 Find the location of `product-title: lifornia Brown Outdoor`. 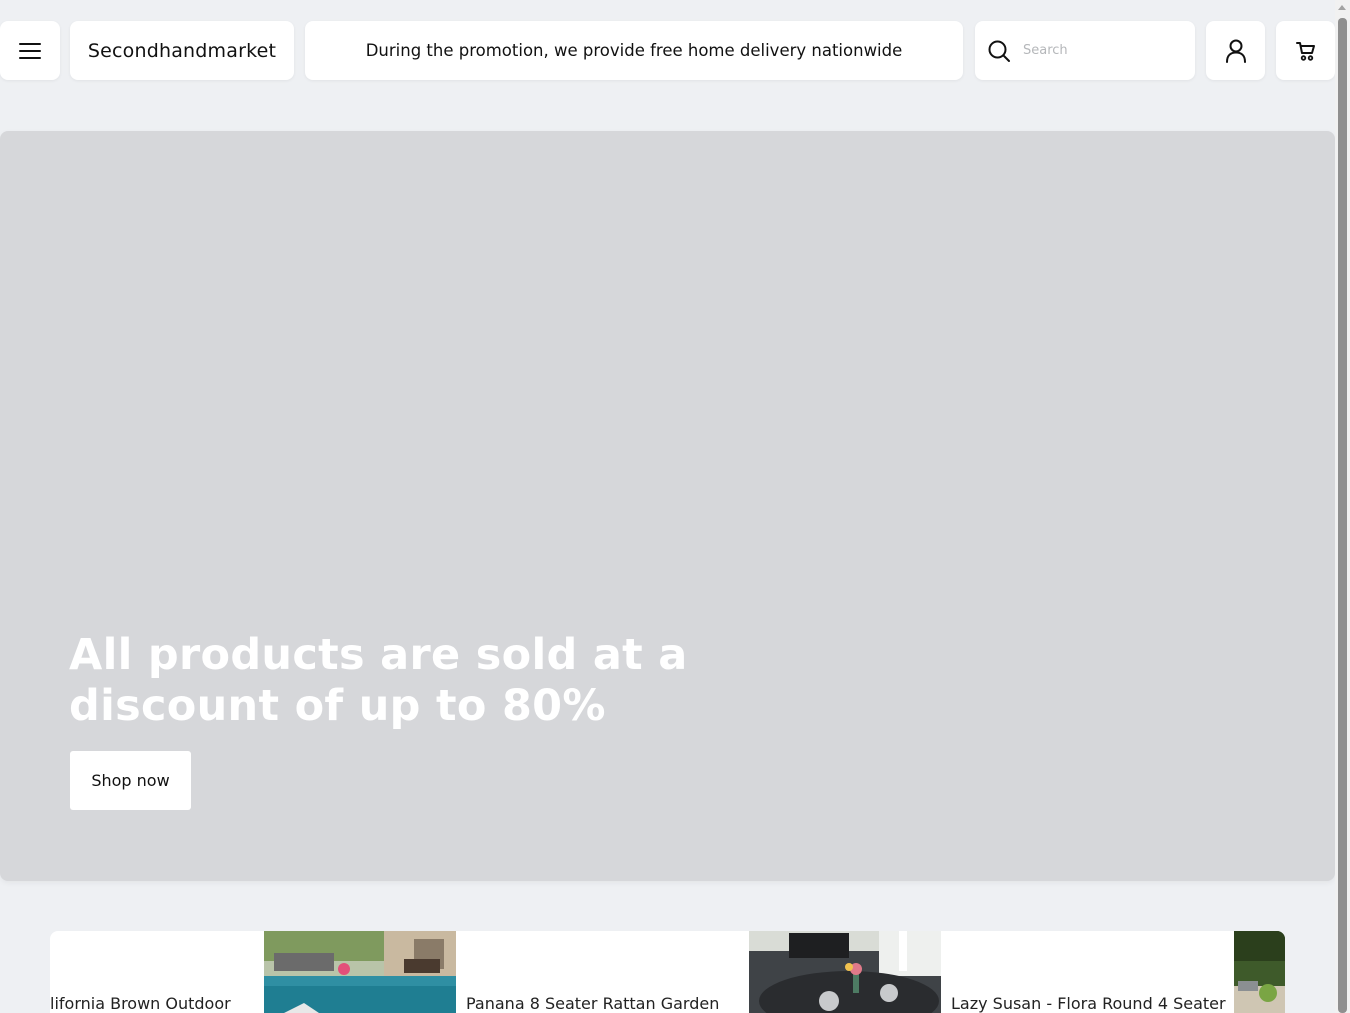

product-title: lifornia Brown Outdoor is located at coordinates (152, 1003).